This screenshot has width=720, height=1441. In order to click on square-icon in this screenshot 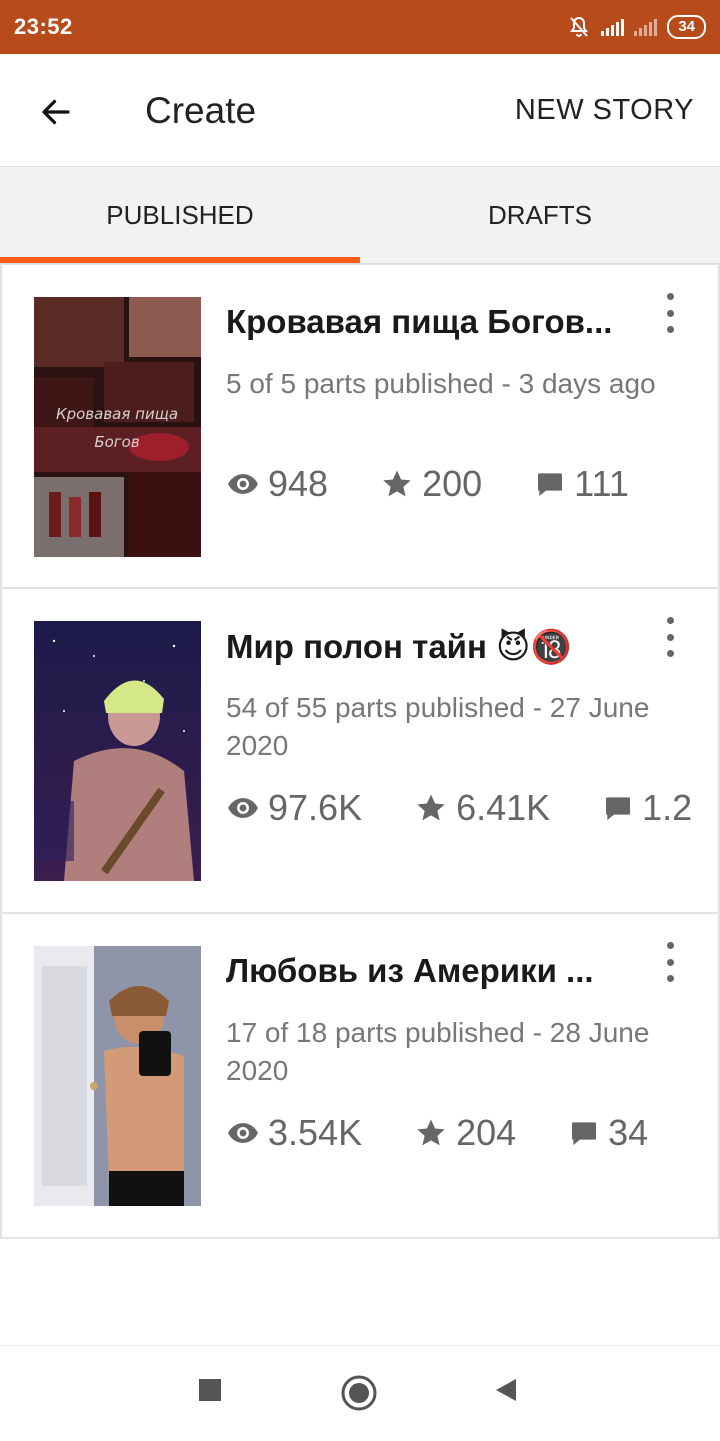, I will do `click(210, 1390)`.